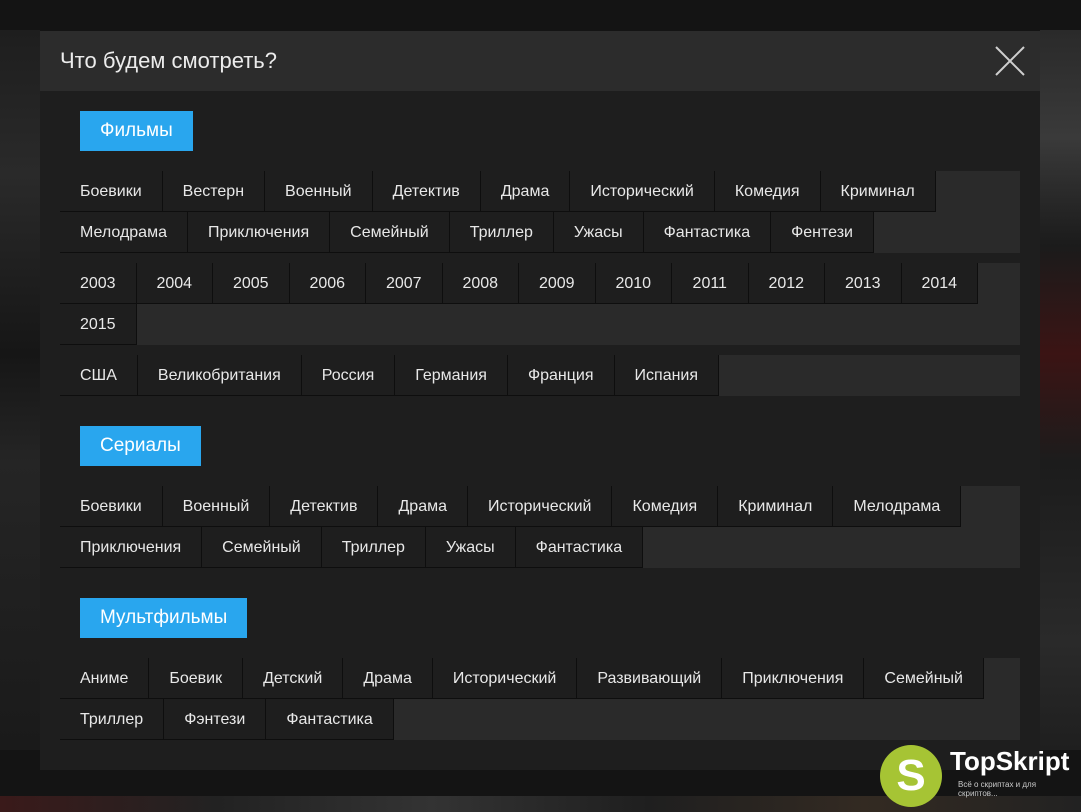 The image size is (1081, 812). Describe the element at coordinates (98, 283) in the screenshot. I see `films-year-chip: 2003` at that location.